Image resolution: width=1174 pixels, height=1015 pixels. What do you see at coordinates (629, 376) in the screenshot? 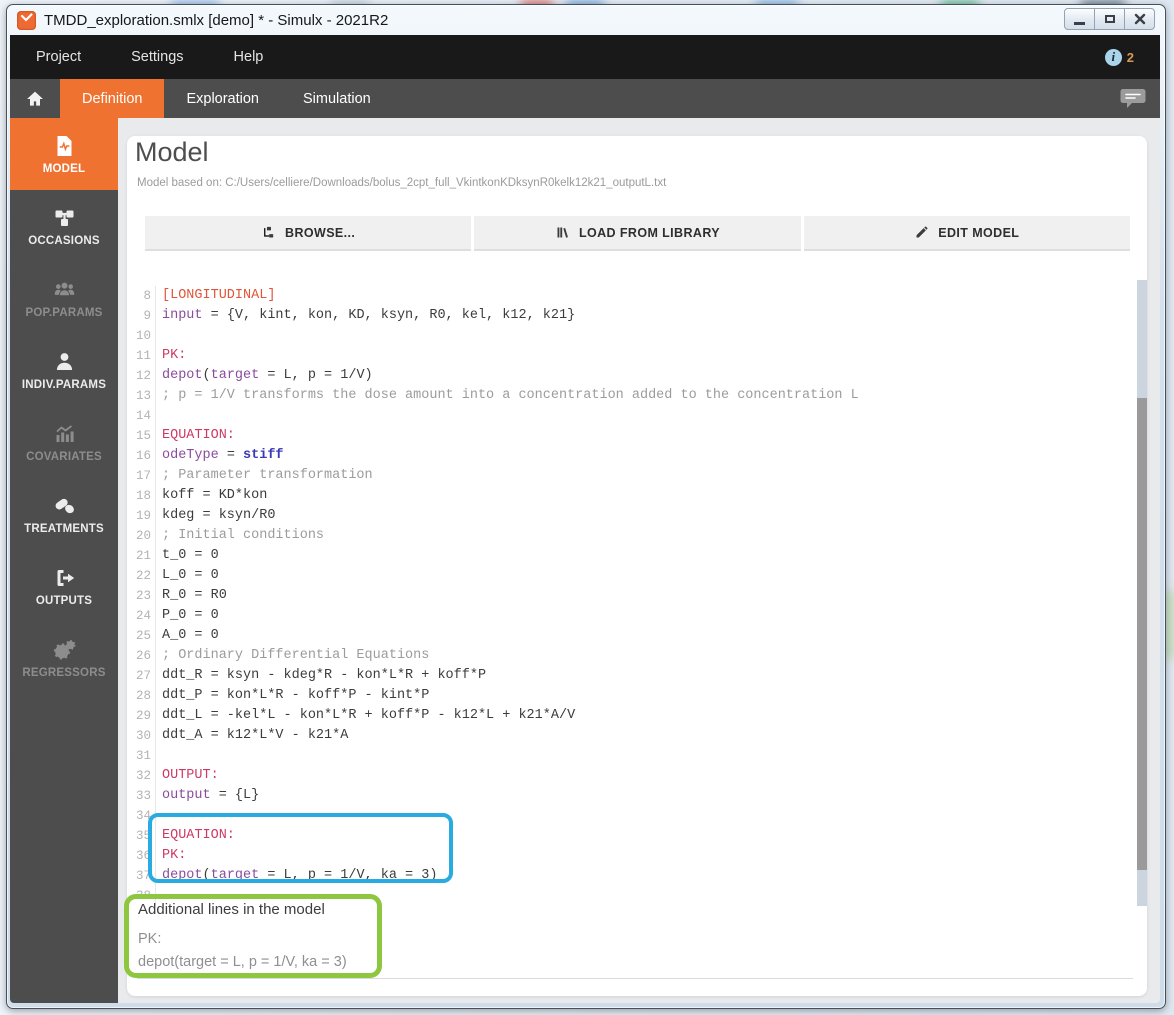
I see `code-line-12: 12 depot(target = L, p = 1/V)` at bounding box center [629, 376].